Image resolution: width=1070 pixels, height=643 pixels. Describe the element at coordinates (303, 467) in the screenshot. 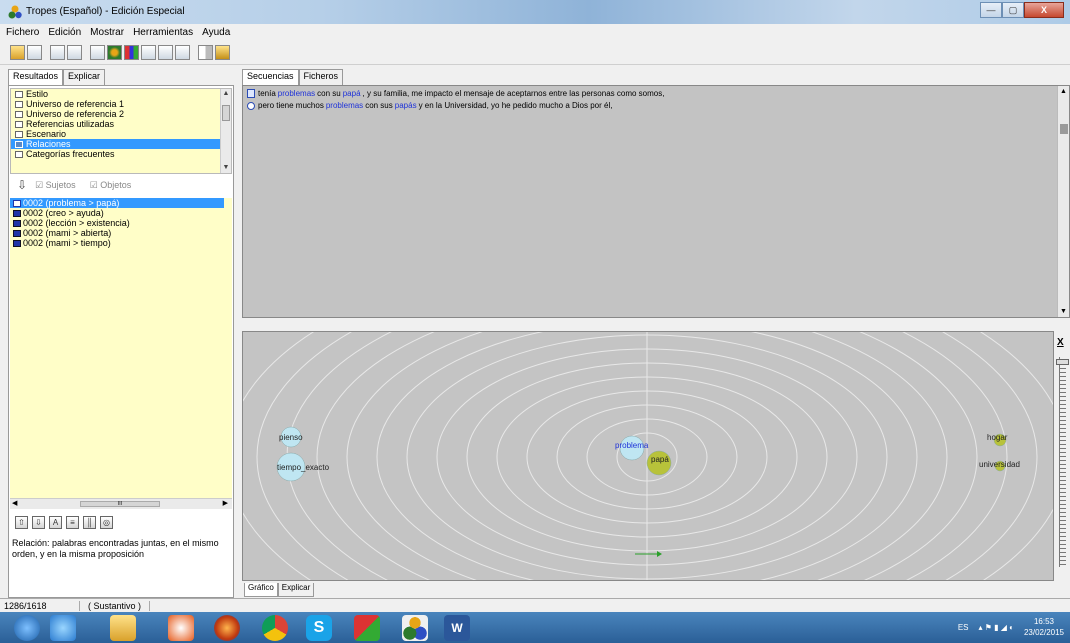

I see `graph-node: tiempo_exacto` at that location.